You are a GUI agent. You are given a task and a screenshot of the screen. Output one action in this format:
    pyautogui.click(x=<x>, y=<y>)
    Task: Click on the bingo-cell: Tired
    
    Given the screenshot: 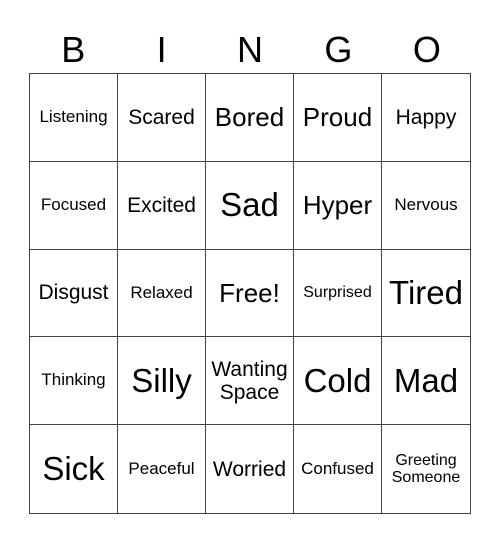 What is the action you would take?
    pyautogui.click(x=426, y=294)
    